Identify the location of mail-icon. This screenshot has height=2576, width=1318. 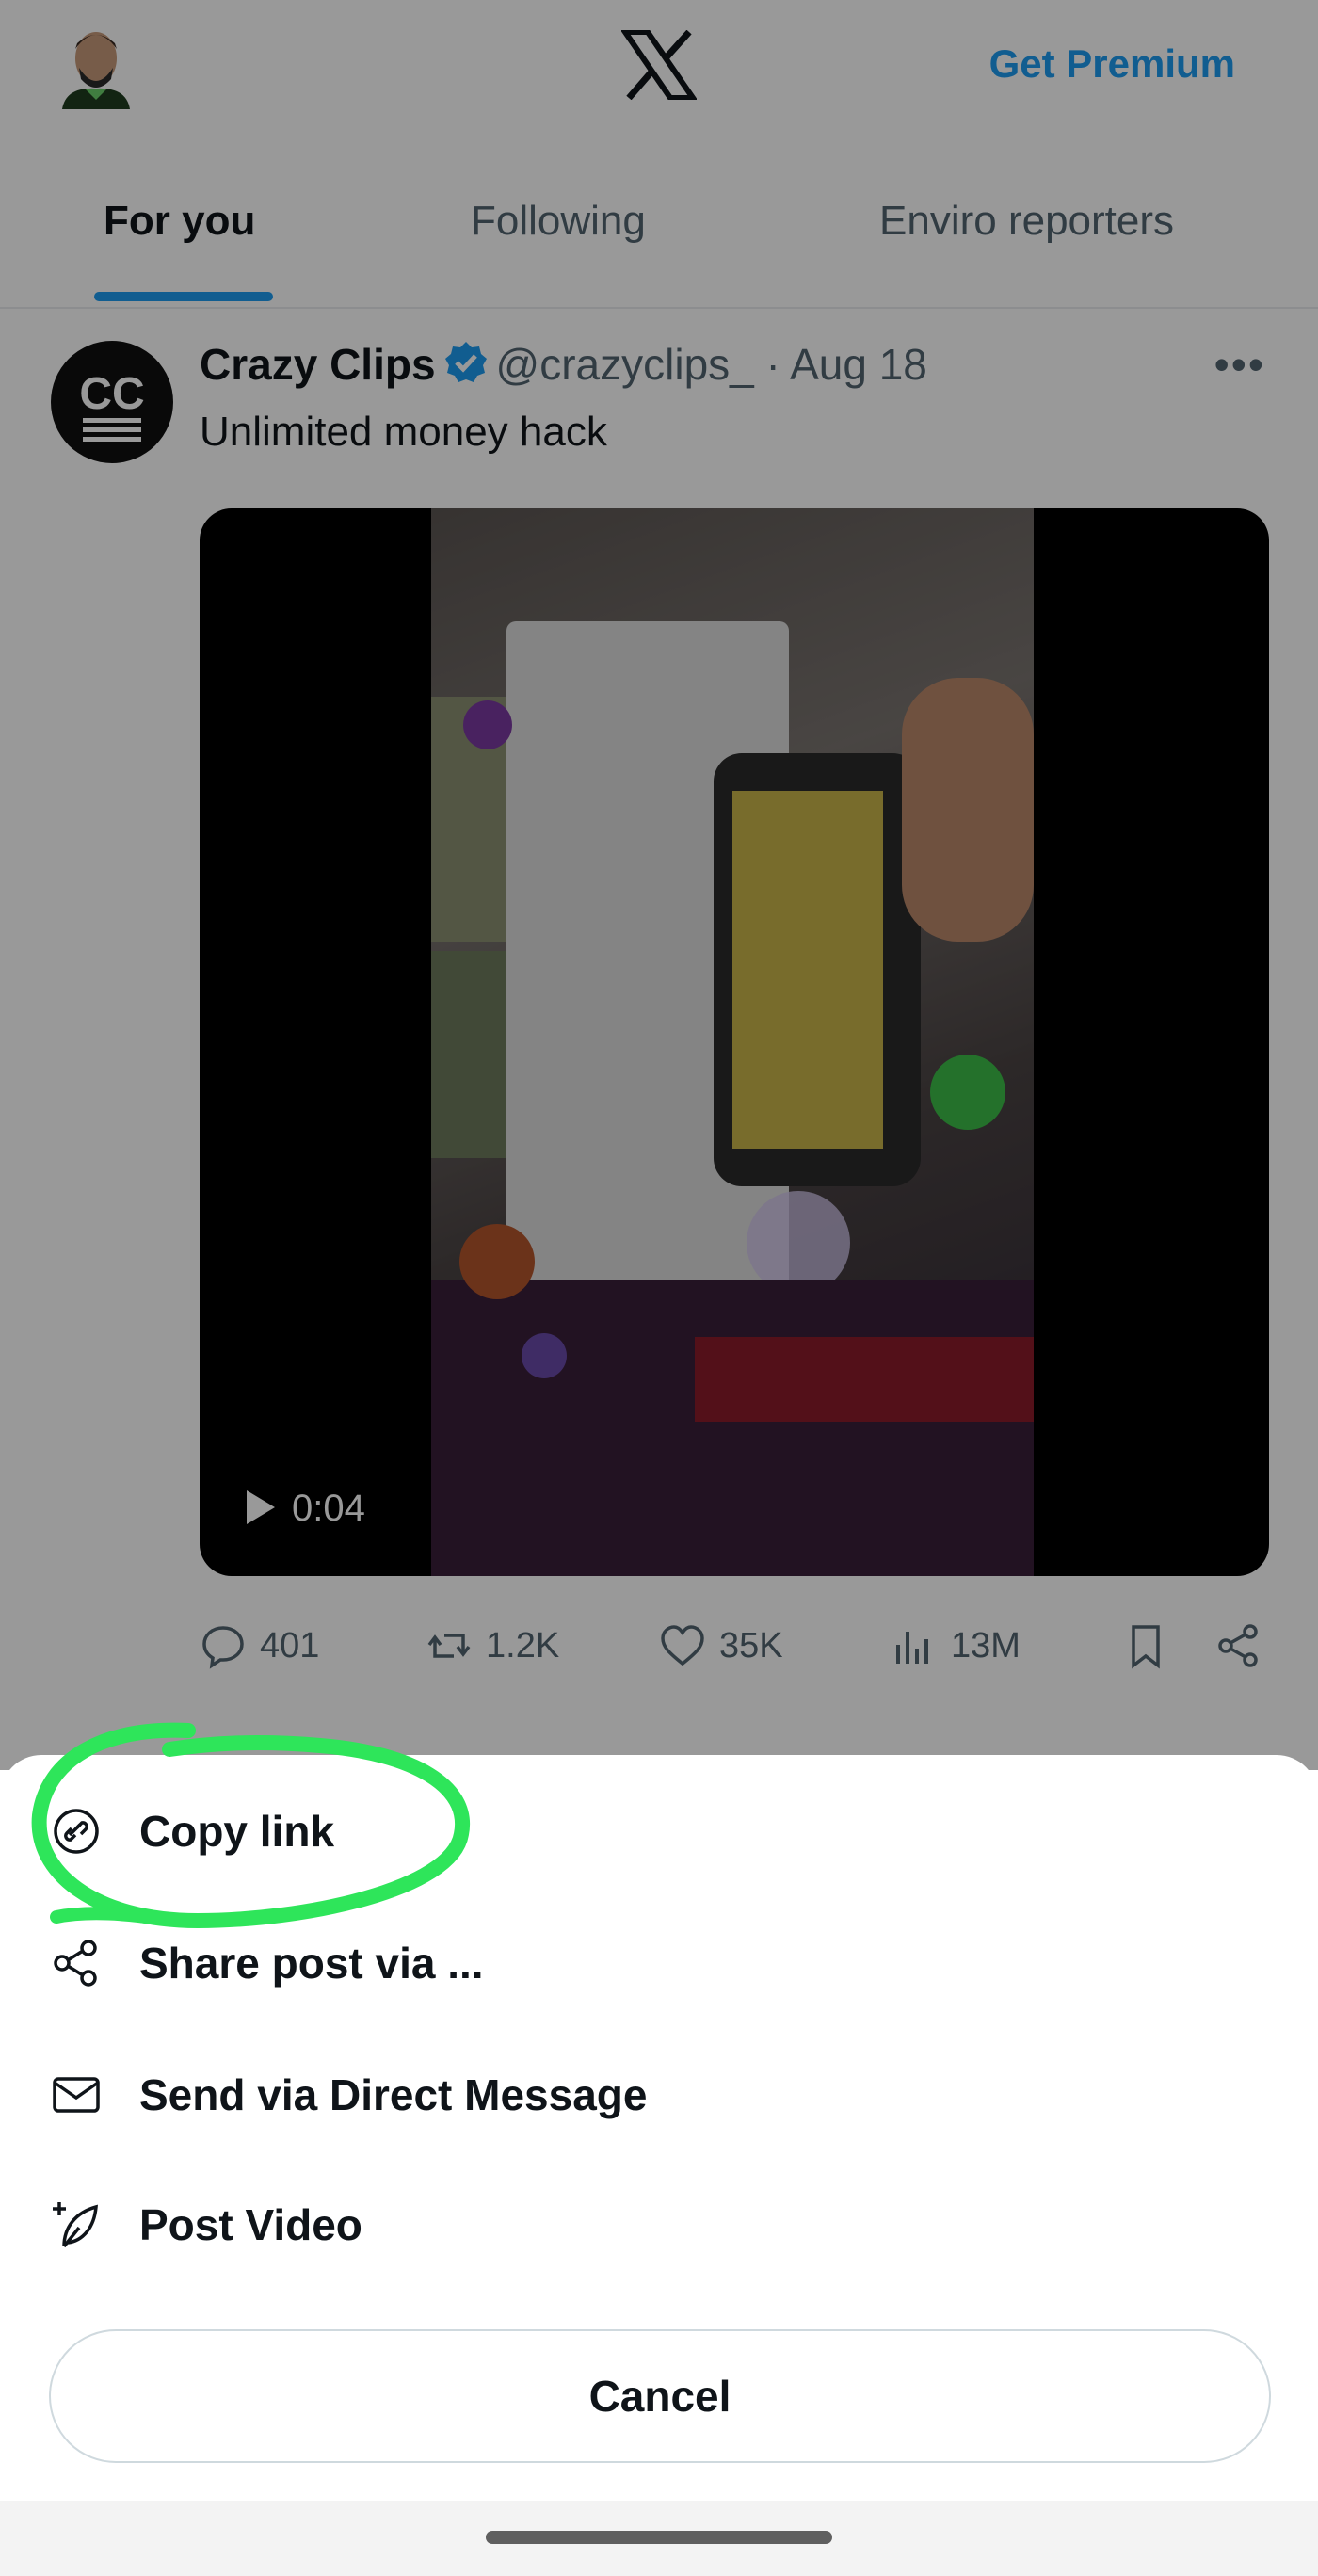
(76, 2095).